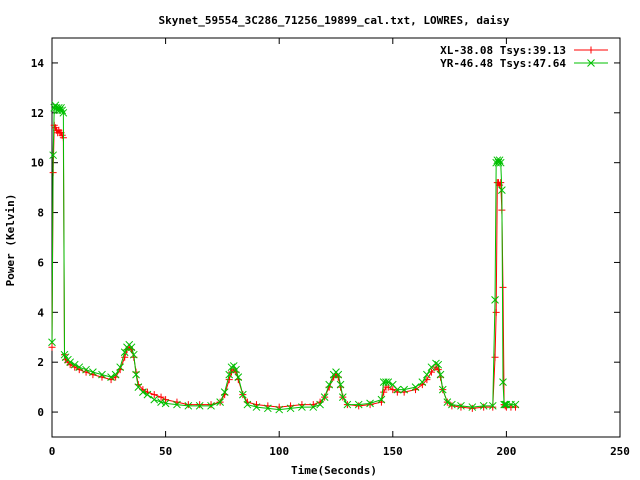 This screenshot has height=480, width=640. What do you see at coordinates (37, 163) in the screenshot?
I see `y-tick-label: 10` at bounding box center [37, 163].